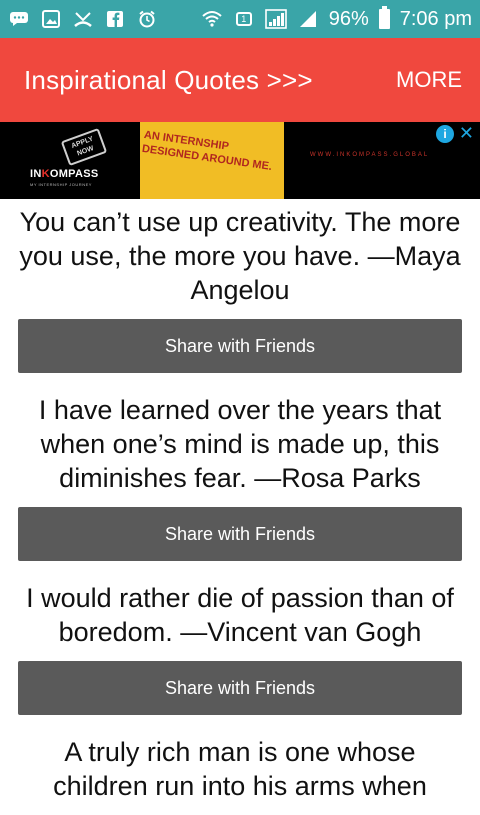 Image resolution: width=480 pixels, height=815 pixels. What do you see at coordinates (308, 19) in the screenshot?
I see `signal-strength-icon` at bounding box center [308, 19].